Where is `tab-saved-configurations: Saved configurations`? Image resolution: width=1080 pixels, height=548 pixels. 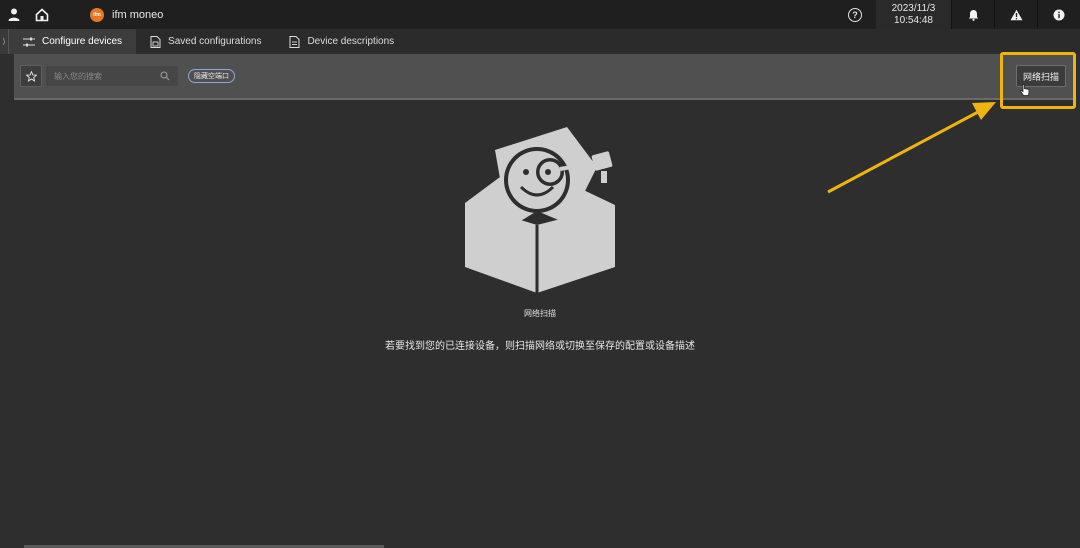
tab-saved-configurations: Saved configurations is located at coordinates (205, 41).